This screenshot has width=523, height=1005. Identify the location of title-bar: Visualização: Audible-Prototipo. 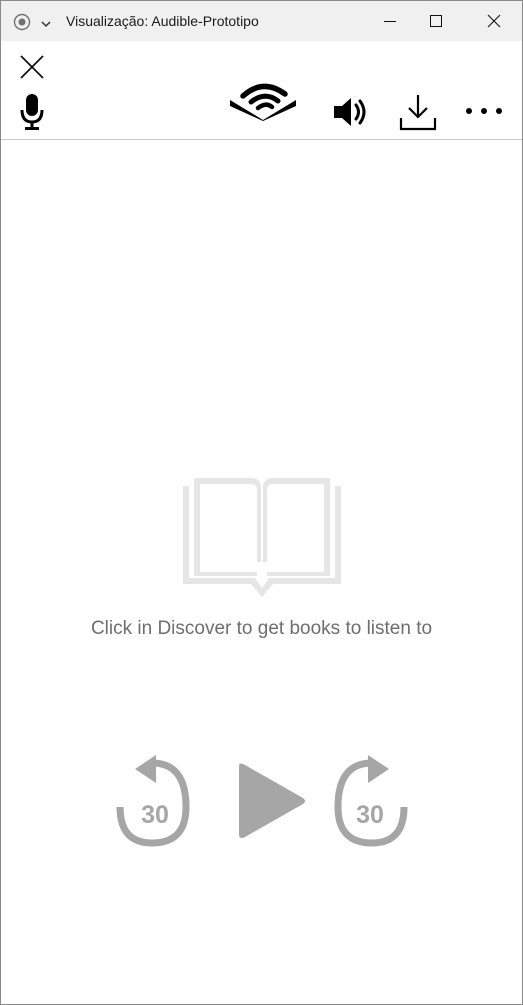
(261, 21).